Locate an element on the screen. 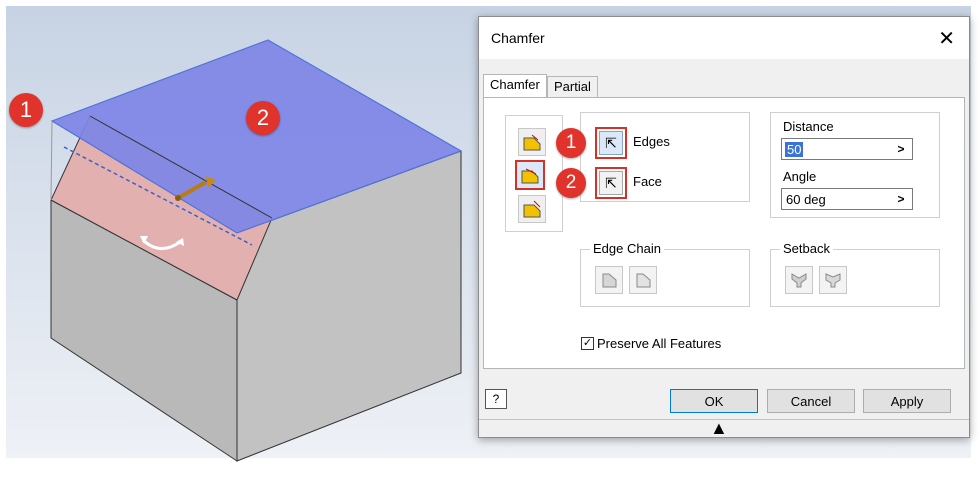 The height and width of the screenshot is (486, 980). setback-a-button is located at coordinates (799, 280).